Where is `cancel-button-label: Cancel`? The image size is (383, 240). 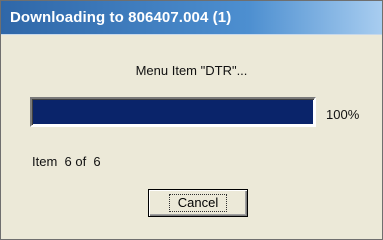
cancel-button-label: Cancel is located at coordinates (198, 203).